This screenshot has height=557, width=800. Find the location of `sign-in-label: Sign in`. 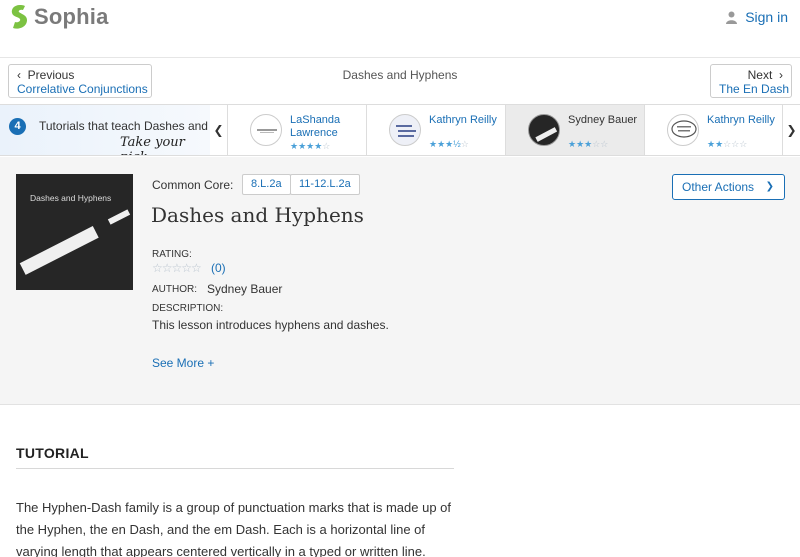

sign-in-label: Sign in is located at coordinates (766, 17).